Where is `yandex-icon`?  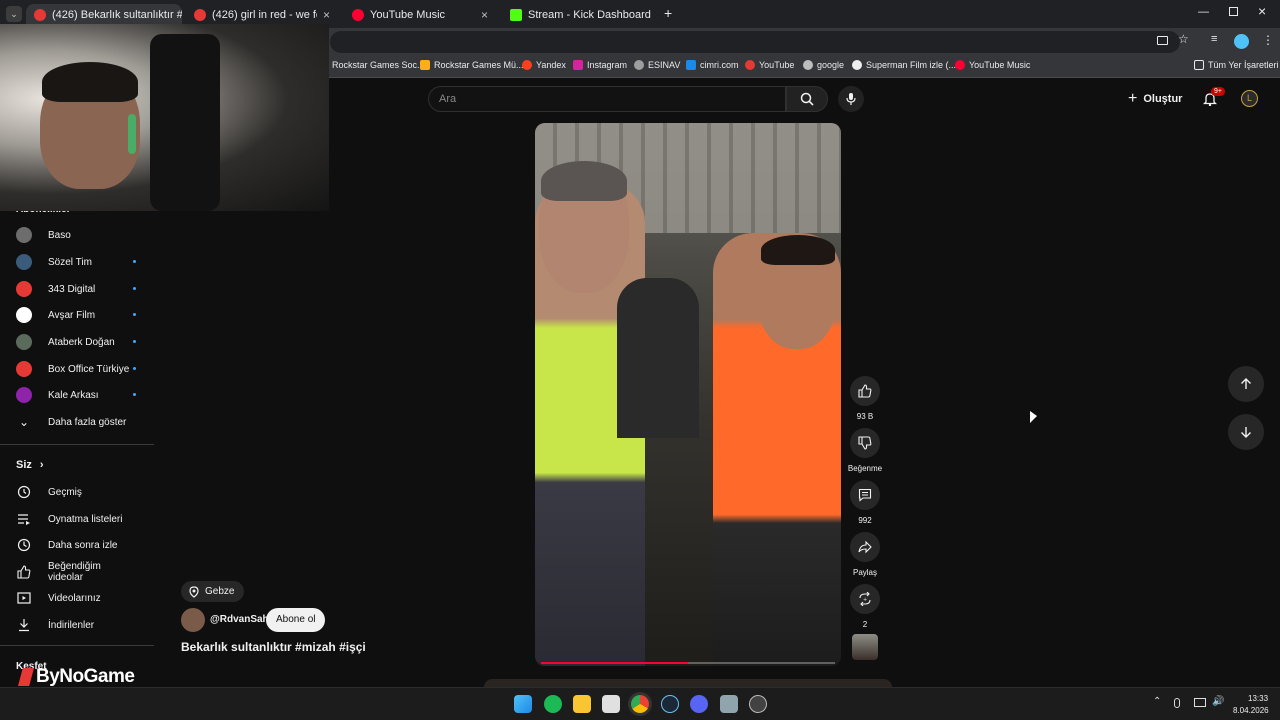
yandex-icon is located at coordinates (527, 65).